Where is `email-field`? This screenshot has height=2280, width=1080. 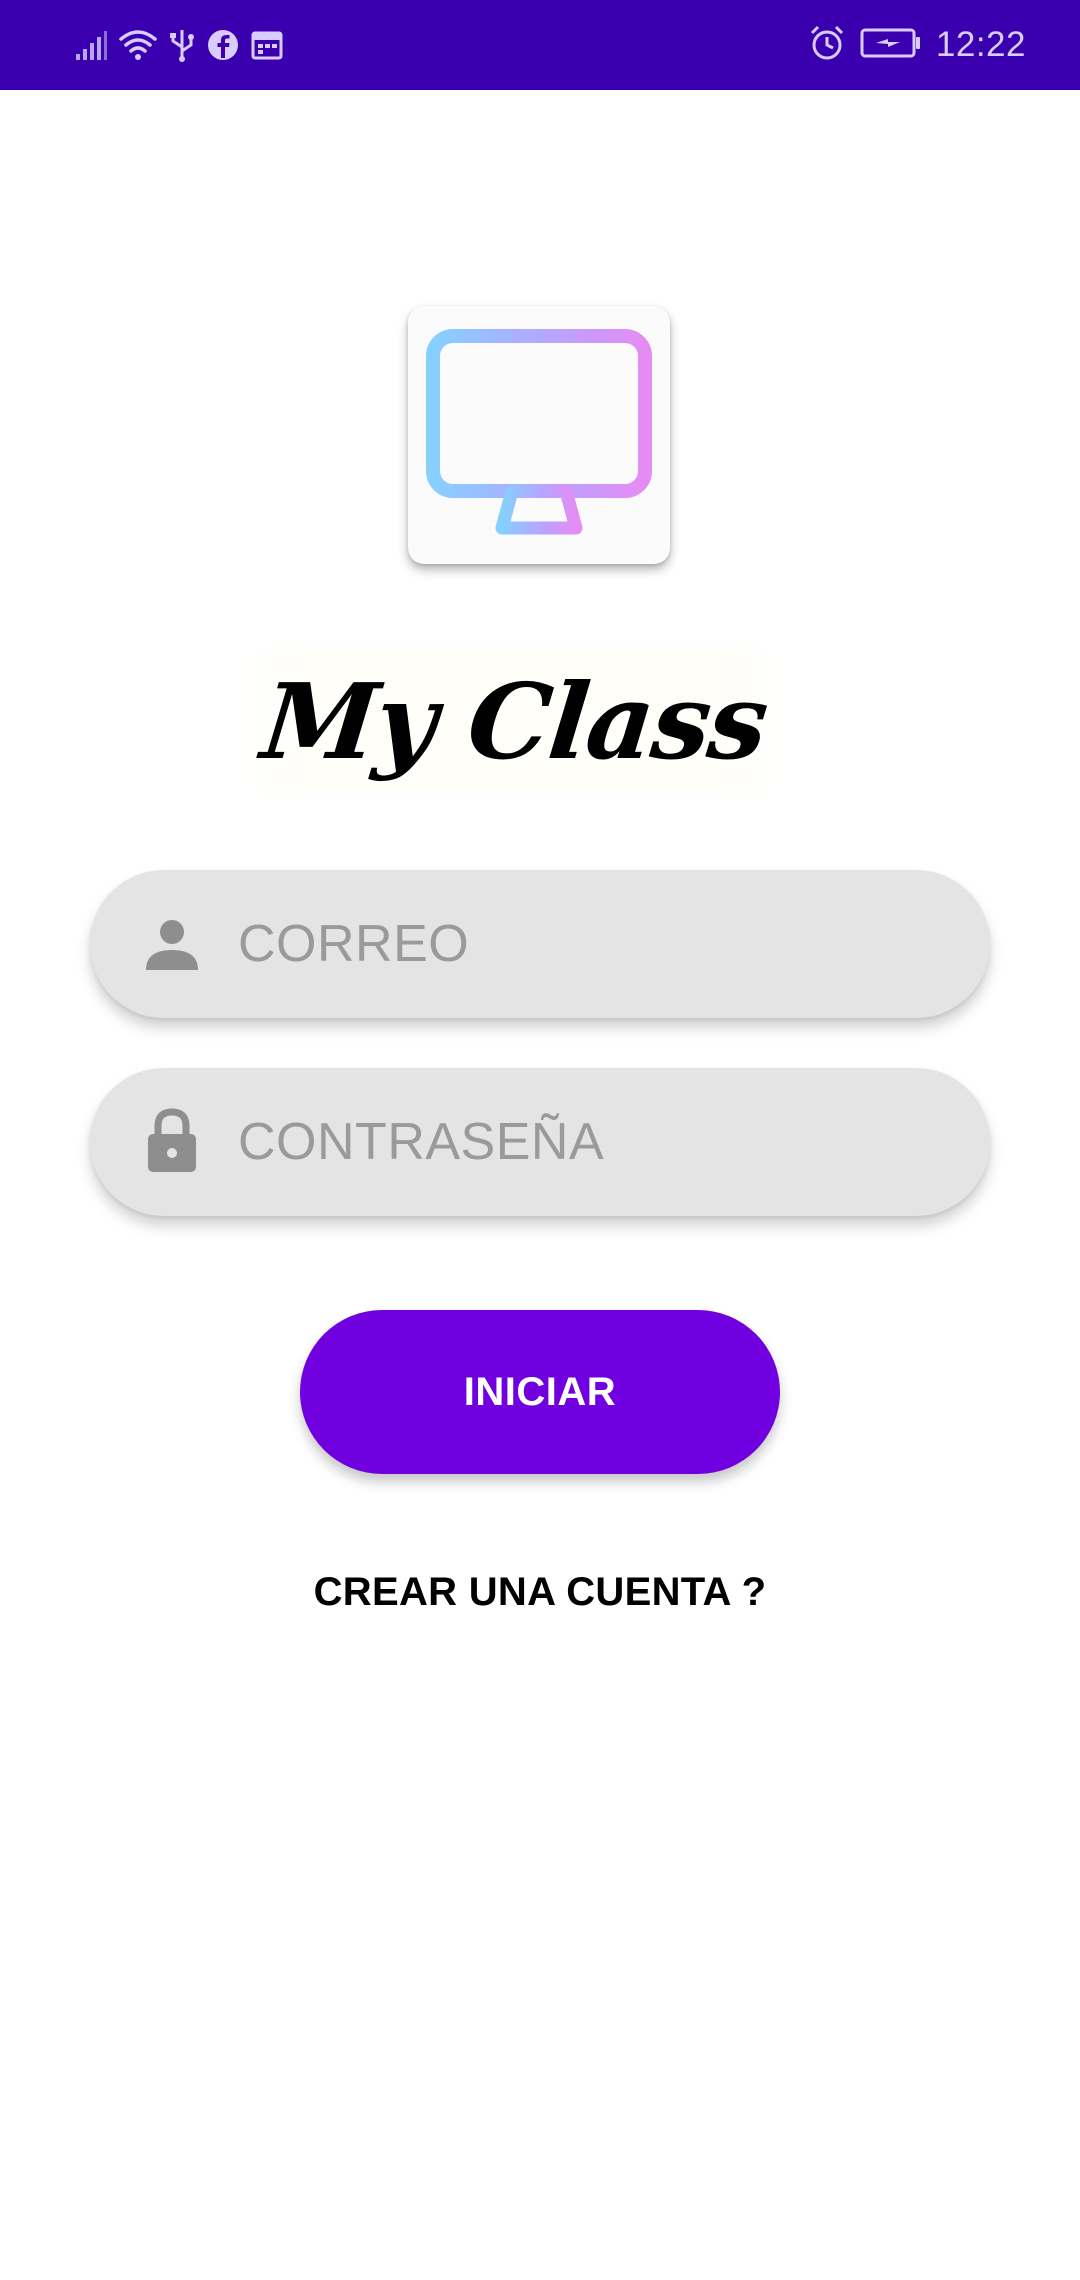 email-field is located at coordinates (540, 944).